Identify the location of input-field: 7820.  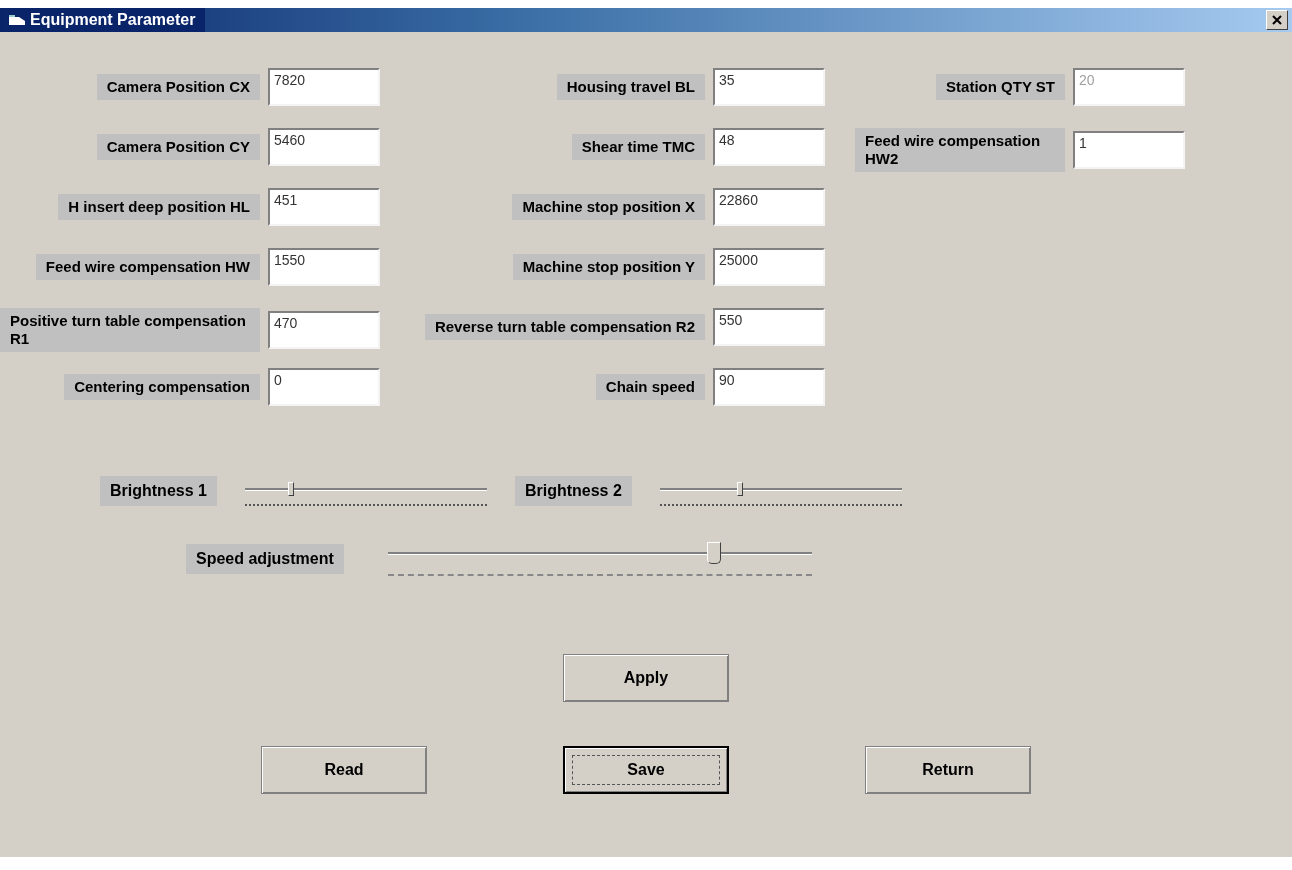
(324, 87).